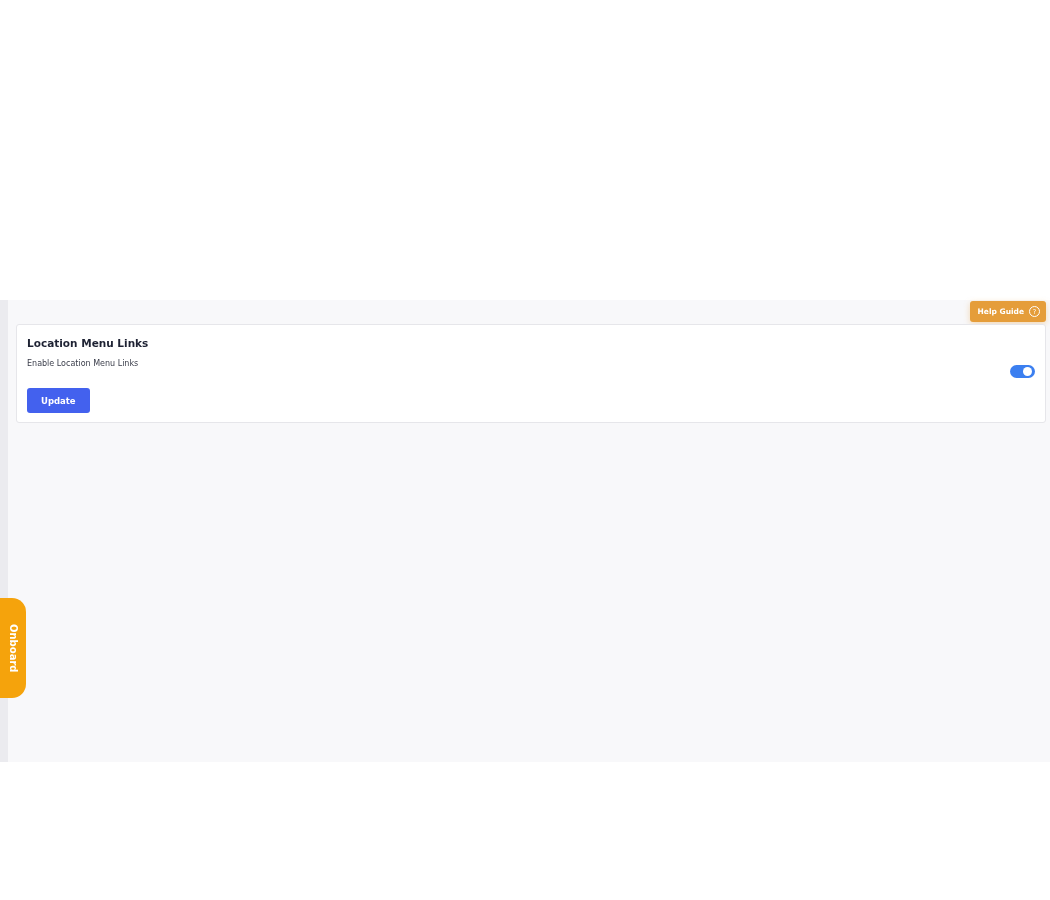 The width and height of the screenshot is (1050, 900). Describe the element at coordinates (1022, 371) in the screenshot. I see `toggle-switch` at that location.